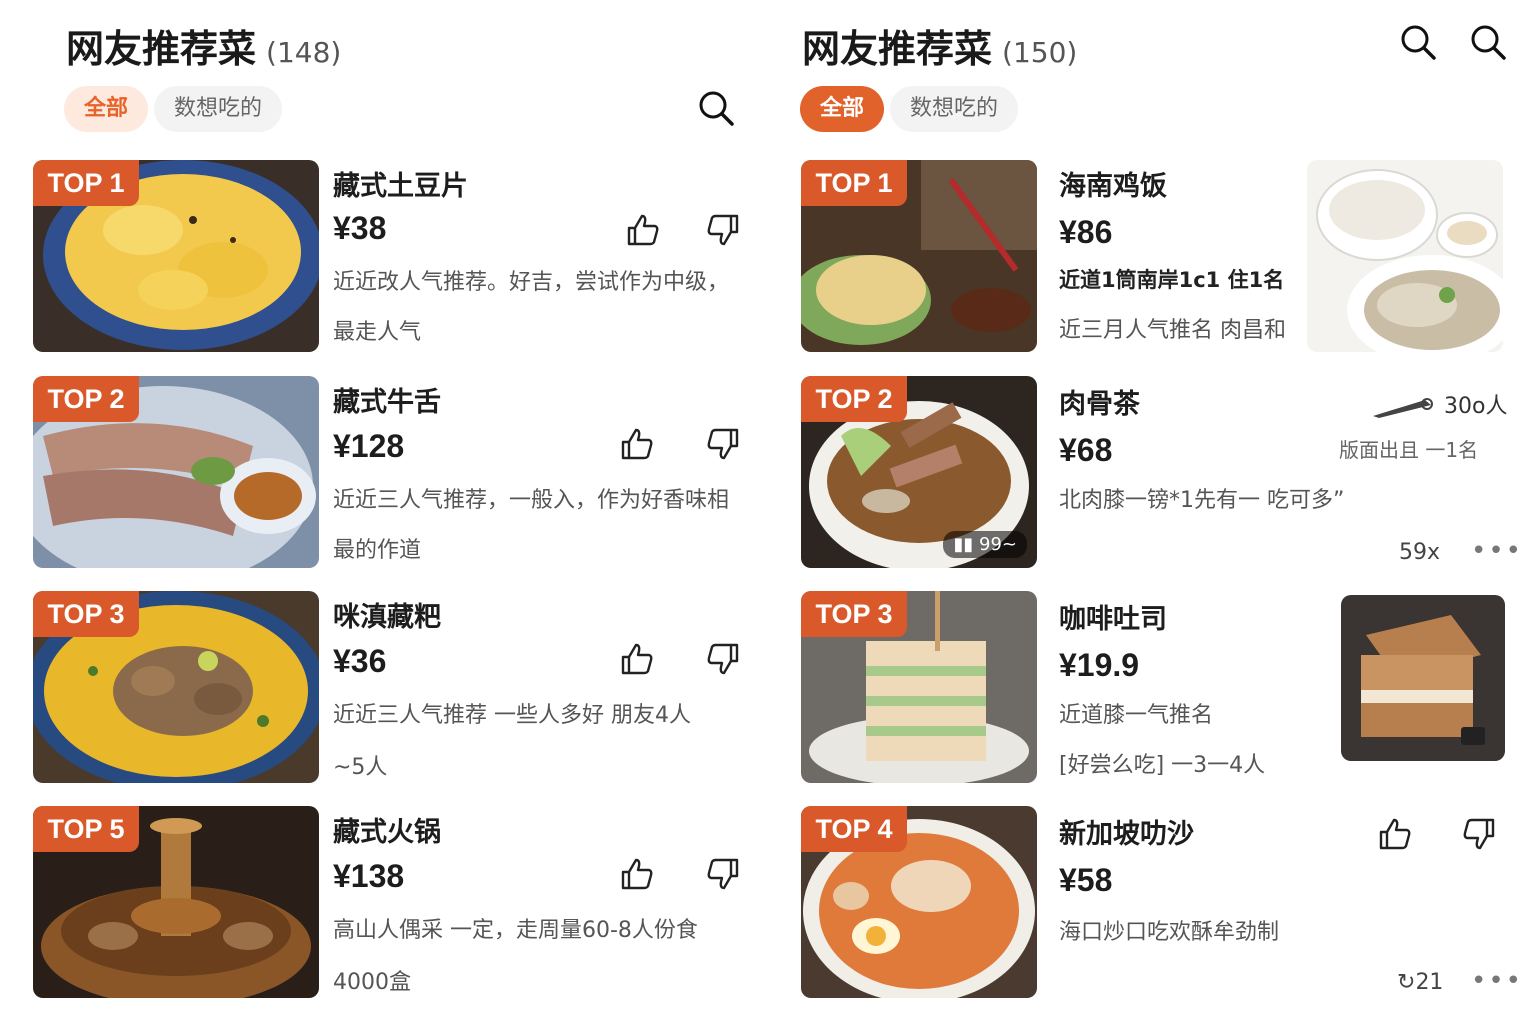 This screenshot has width=1536, height=1024. Describe the element at coordinates (1172, 280) in the screenshot. I see `dish-desc: 近道1筒南岸1c1 住1名` at that location.